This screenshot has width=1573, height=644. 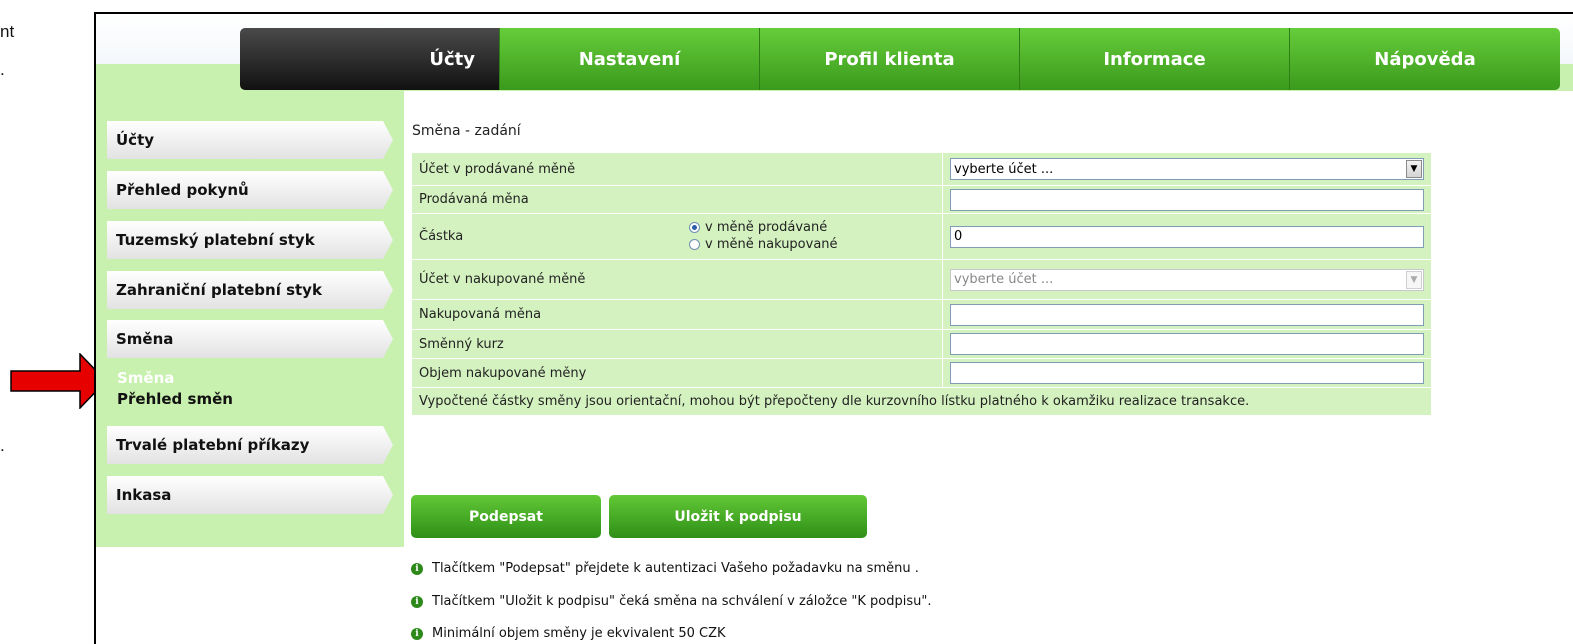 I want to click on radio-unselected-icon, so click(x=694, y=244).